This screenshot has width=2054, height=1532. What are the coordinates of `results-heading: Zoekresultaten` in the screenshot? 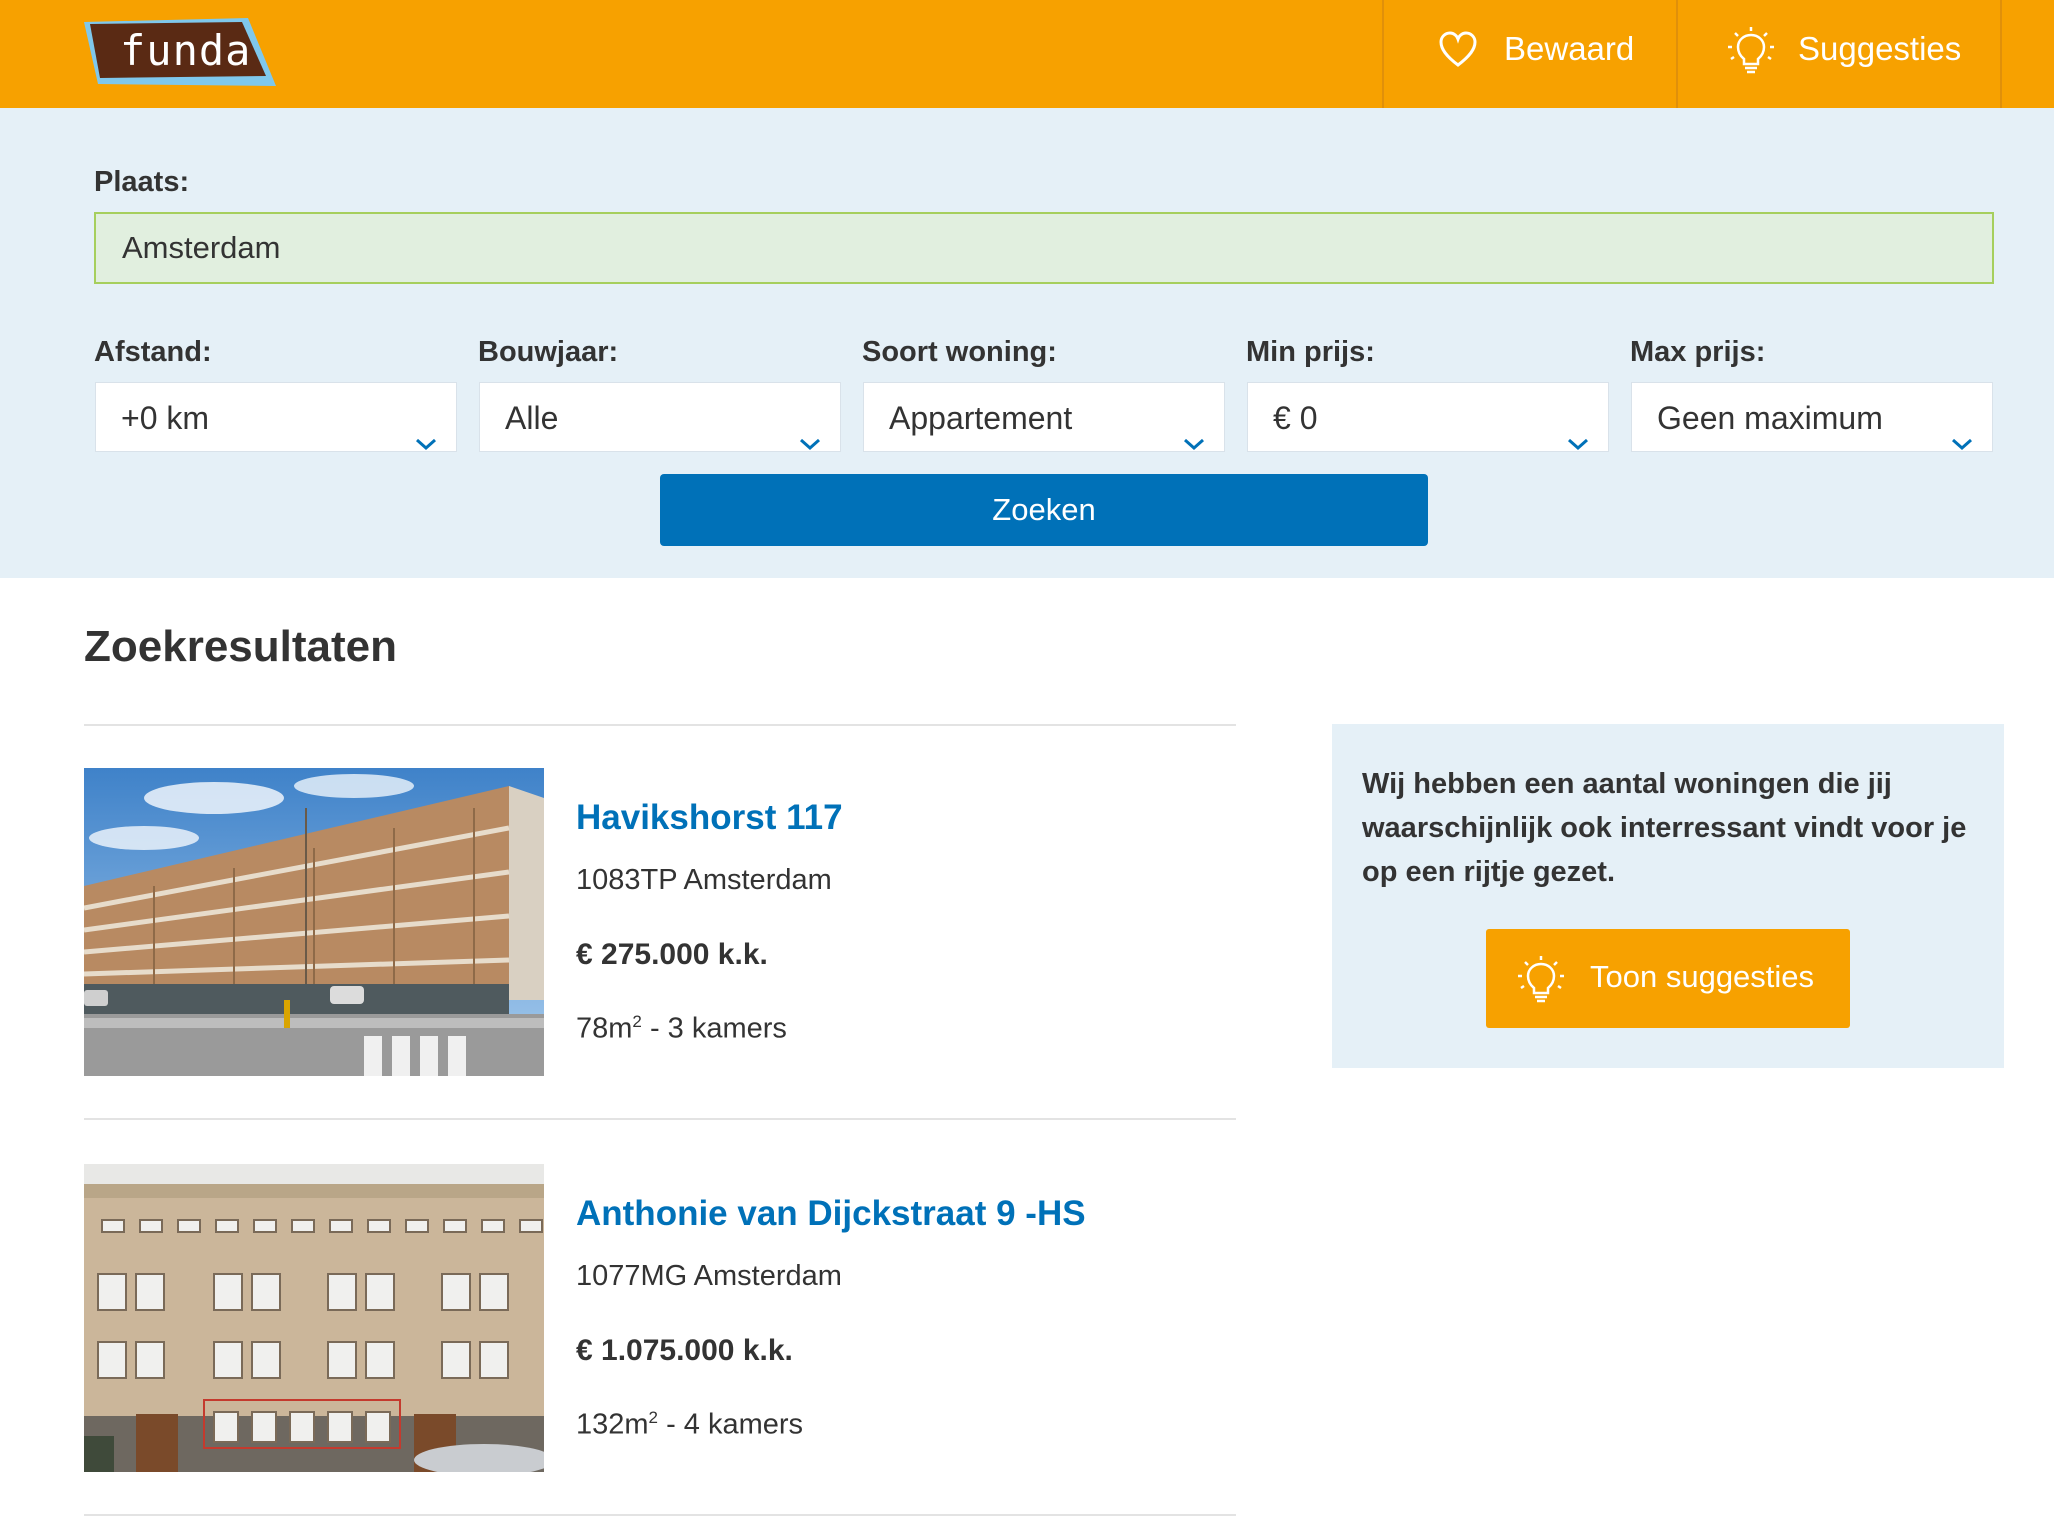 It's located at (240, 646).